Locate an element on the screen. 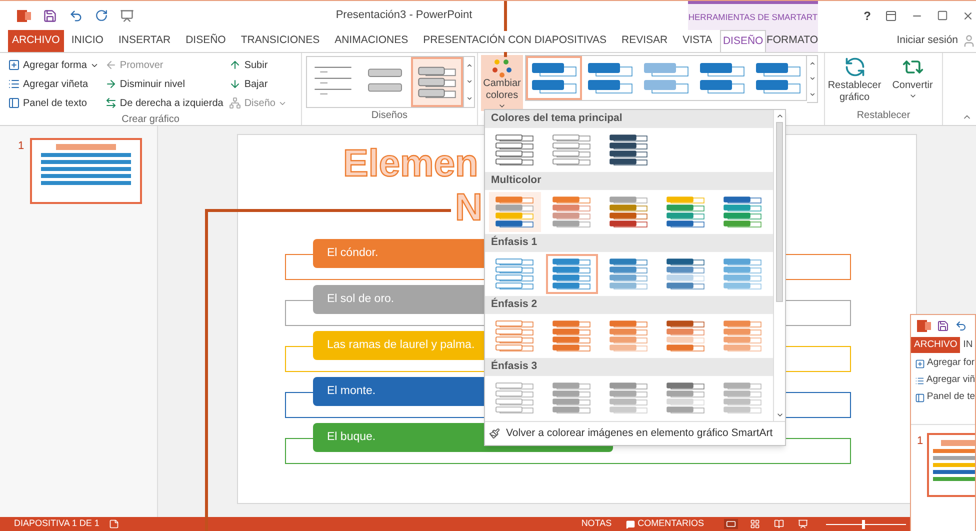 The image size is (976, 531). ribbon-command: De derecha a izquierda is located at coordinates (164, 103).